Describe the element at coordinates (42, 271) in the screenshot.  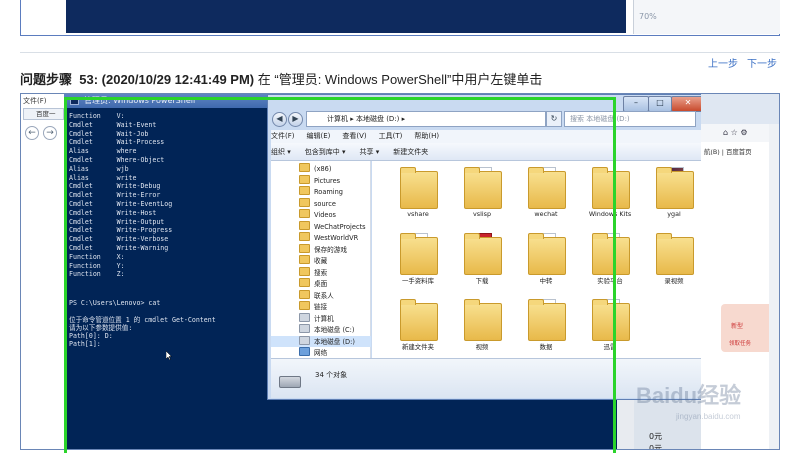
I see `left-browser-fragment: 文件(F) 百度一 ← →` at that location.